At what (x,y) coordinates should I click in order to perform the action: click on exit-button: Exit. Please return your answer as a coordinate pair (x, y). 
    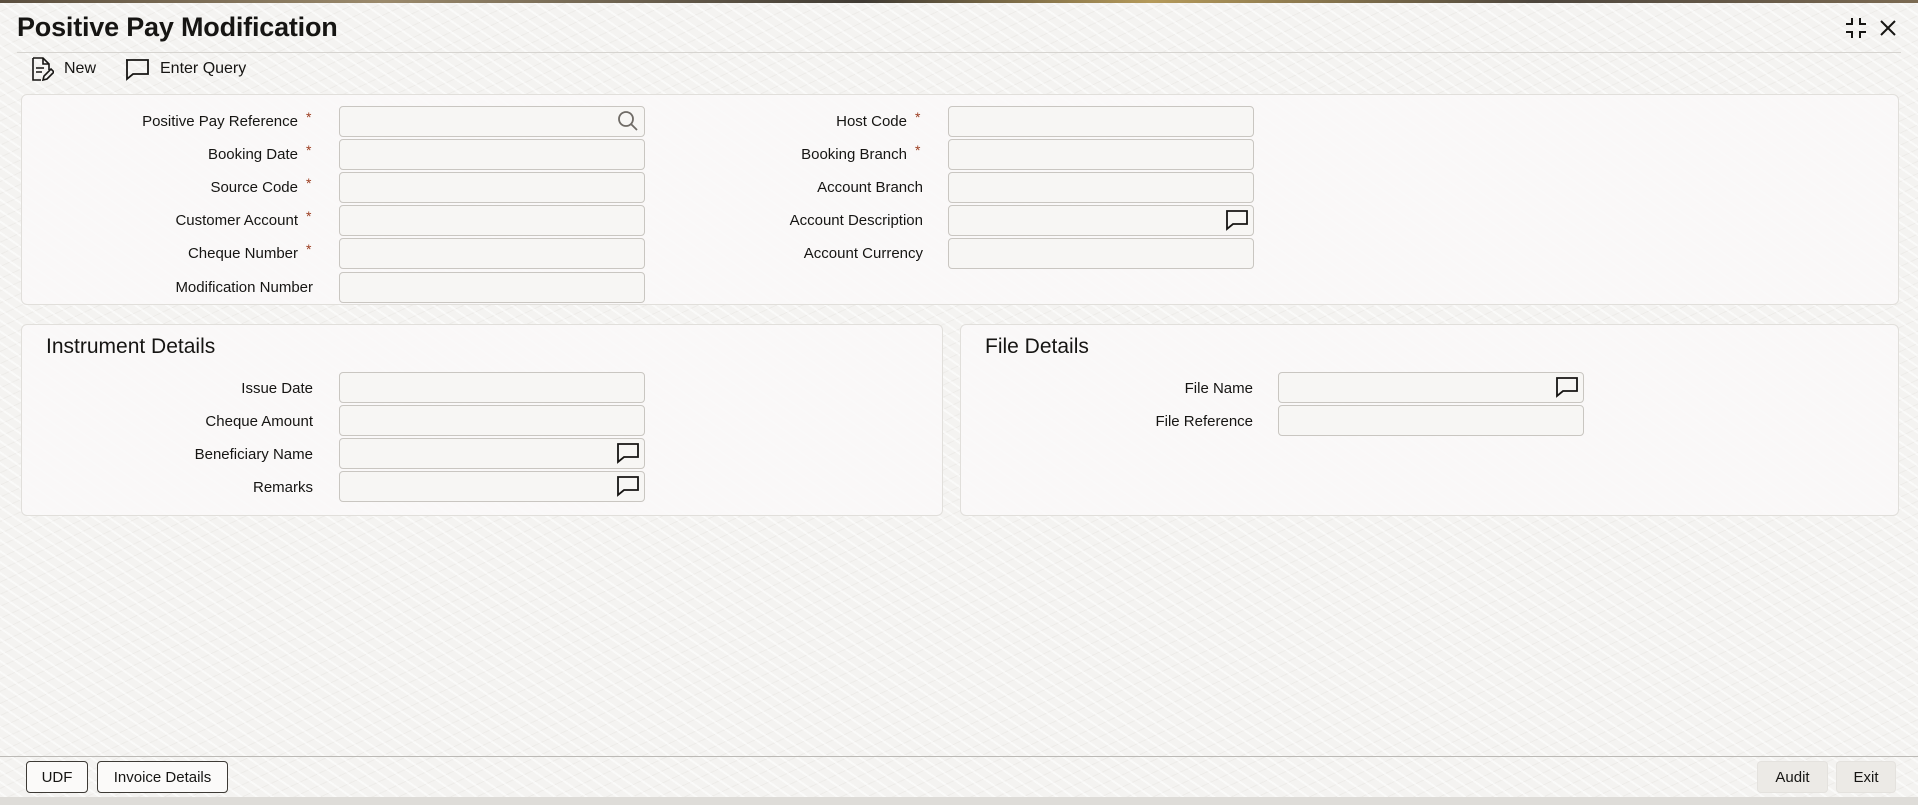
    Looking at the image, I should click on (1866, 777).